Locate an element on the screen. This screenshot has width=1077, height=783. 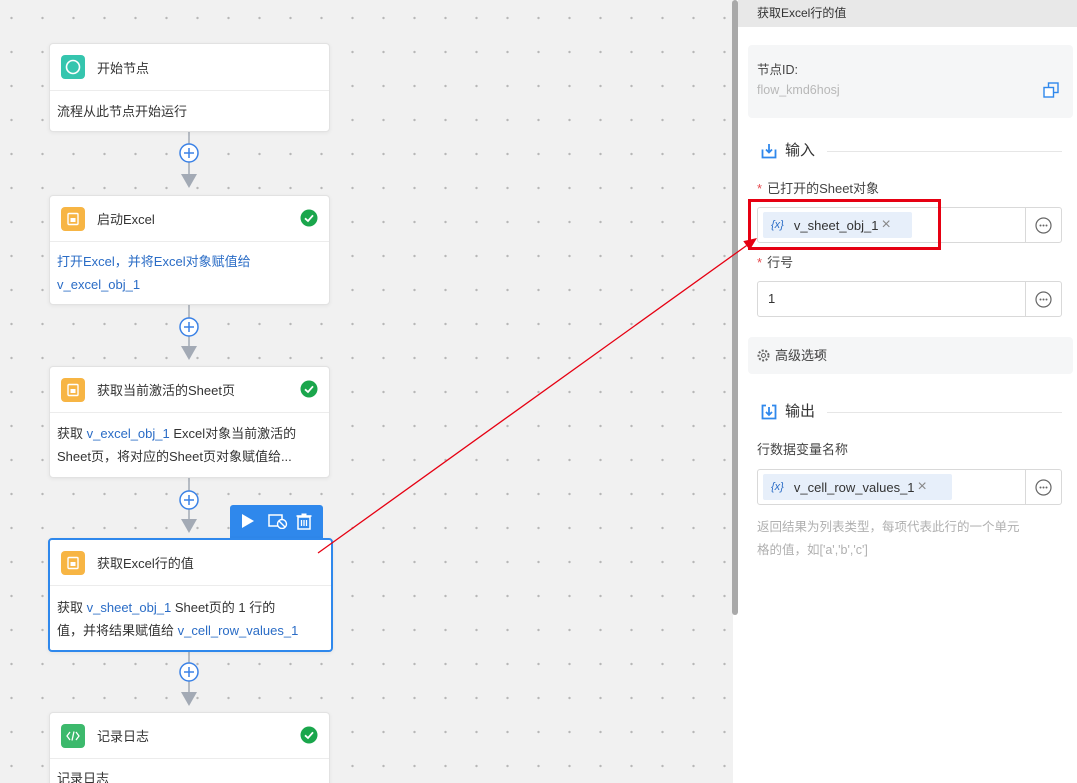
node-text: Sheet页的 1 行的 is located at coordinates (223, 607).